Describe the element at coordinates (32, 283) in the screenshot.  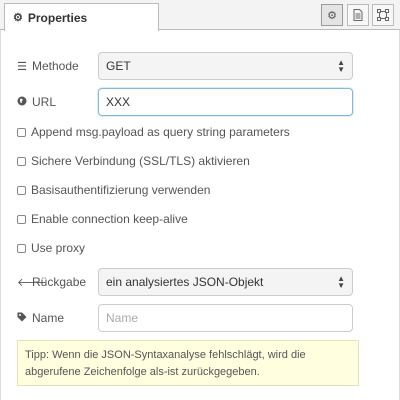
I see `arrow-left-icon: 🡐` at that location.